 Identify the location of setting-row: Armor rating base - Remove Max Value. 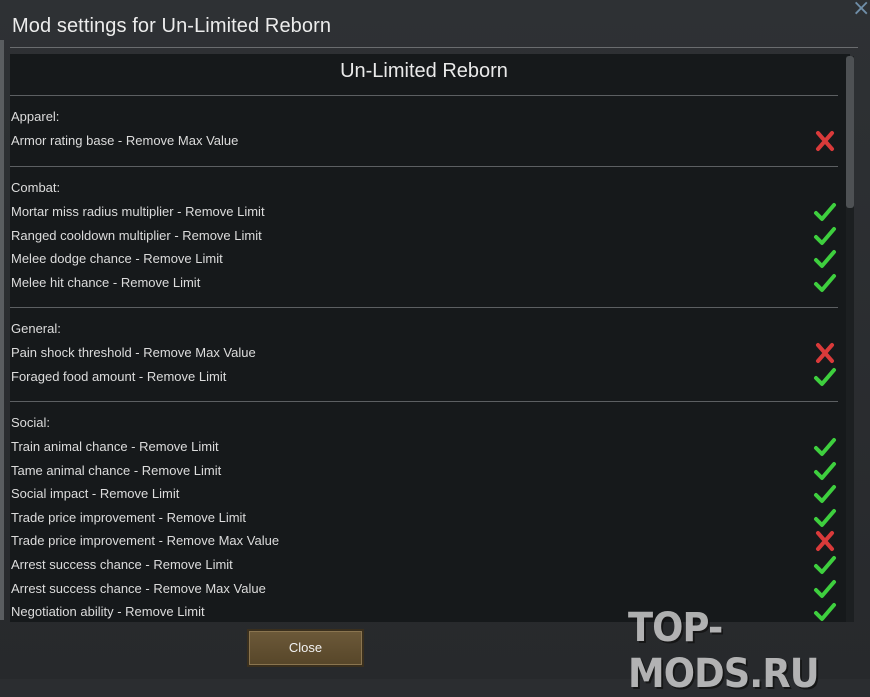
(424, 141).